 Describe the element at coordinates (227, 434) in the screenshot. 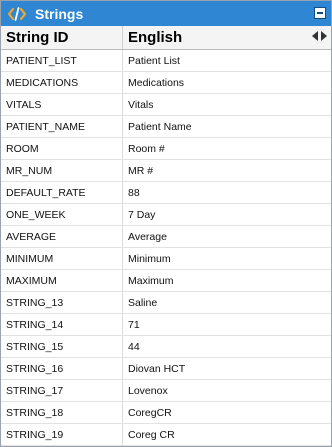

I see `english-cell: Coreg CR` at that location.